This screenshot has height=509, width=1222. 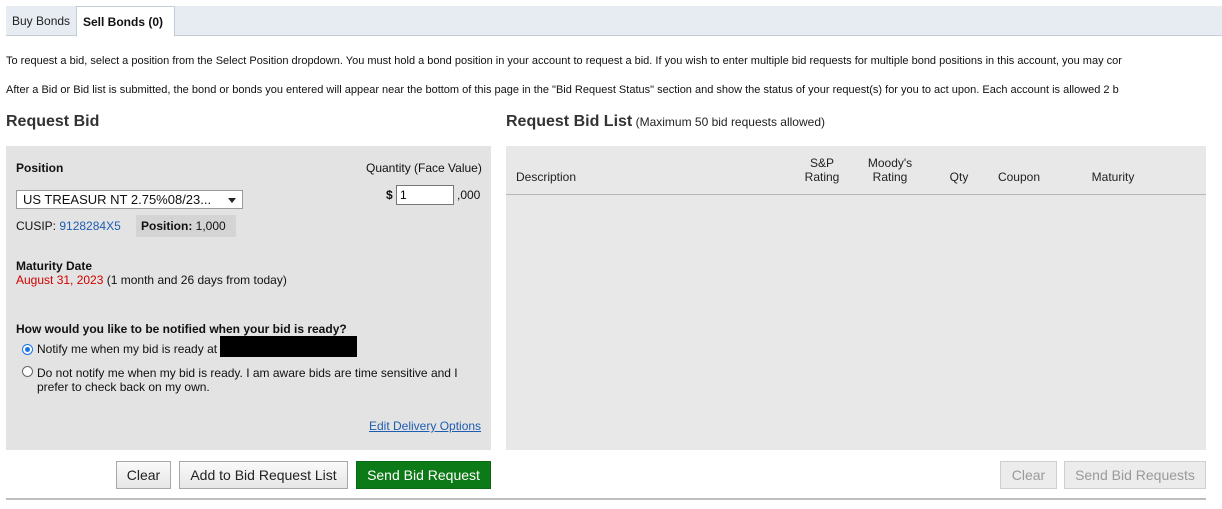 I want to click on col-sp-line1: S&P, so click(x=821, y=163).